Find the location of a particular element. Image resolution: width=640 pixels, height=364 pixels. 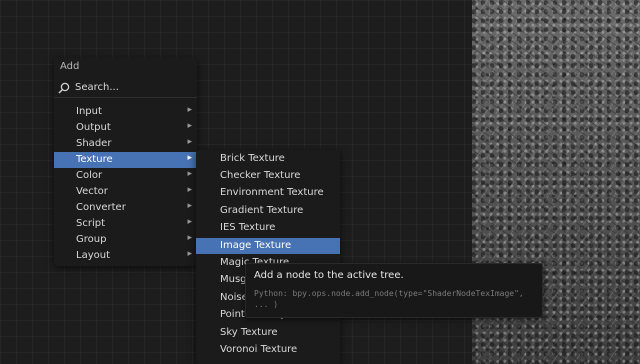

submenu-item-image-texture: Image Texture is located at coordinates (268, 246).